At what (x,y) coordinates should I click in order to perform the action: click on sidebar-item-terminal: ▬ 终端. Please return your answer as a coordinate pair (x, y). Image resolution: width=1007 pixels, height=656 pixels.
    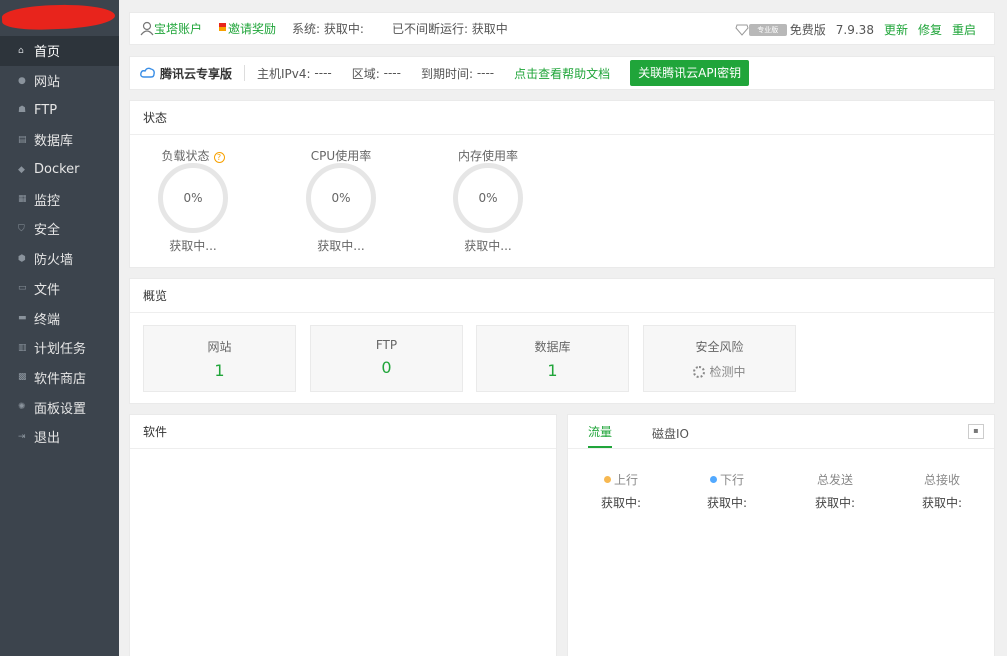
    Looking at the image, I should click on (59, 318).